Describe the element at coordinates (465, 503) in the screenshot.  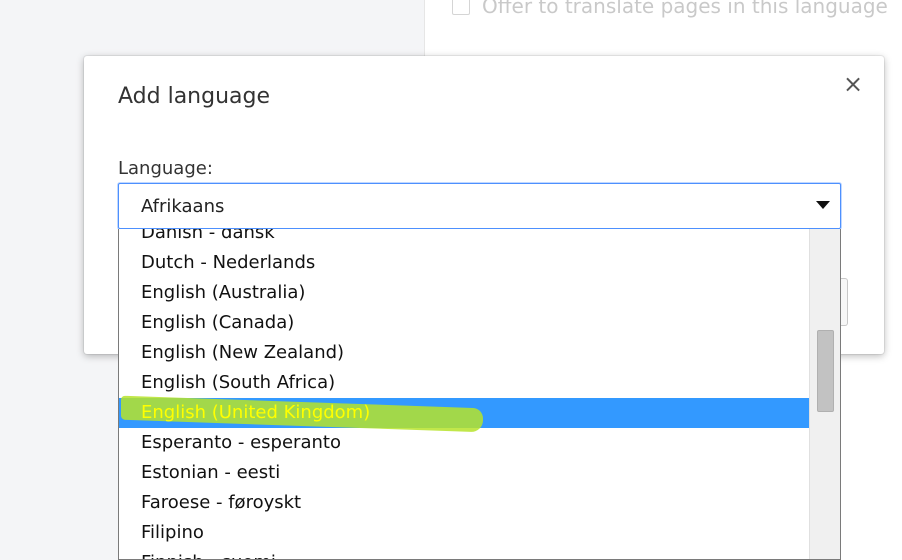
I see `language-option: Faroese - føroyskt` at that location.